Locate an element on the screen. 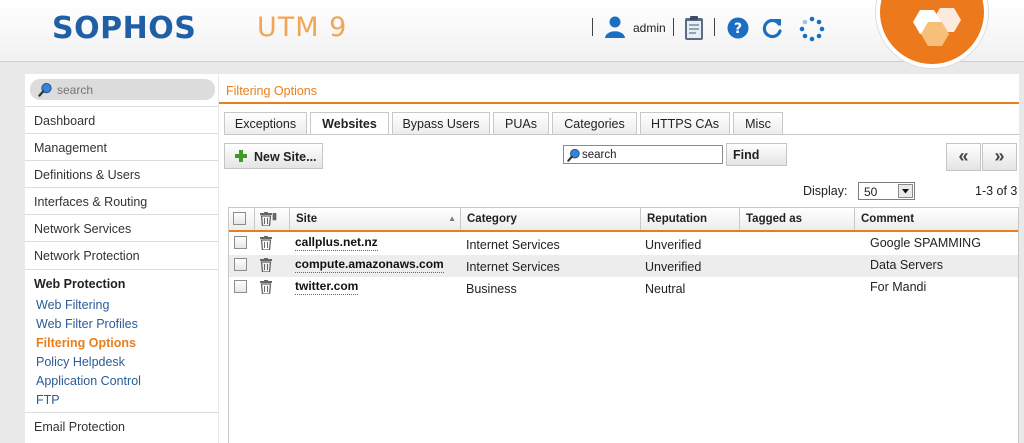  user-icon is located at coordinates (615, 27).